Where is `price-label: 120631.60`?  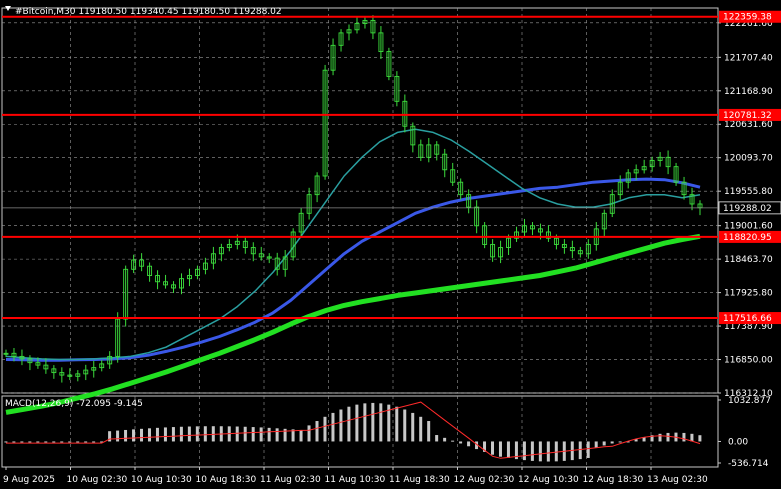
price-label: 120631.60 is located at coordinates (748, 125).